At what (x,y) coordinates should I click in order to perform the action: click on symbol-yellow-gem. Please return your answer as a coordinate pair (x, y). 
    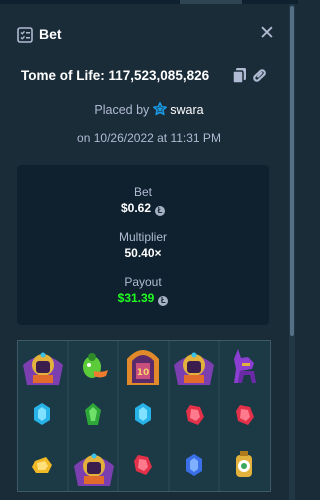
    Looking at the image, I should click on (42, 465).